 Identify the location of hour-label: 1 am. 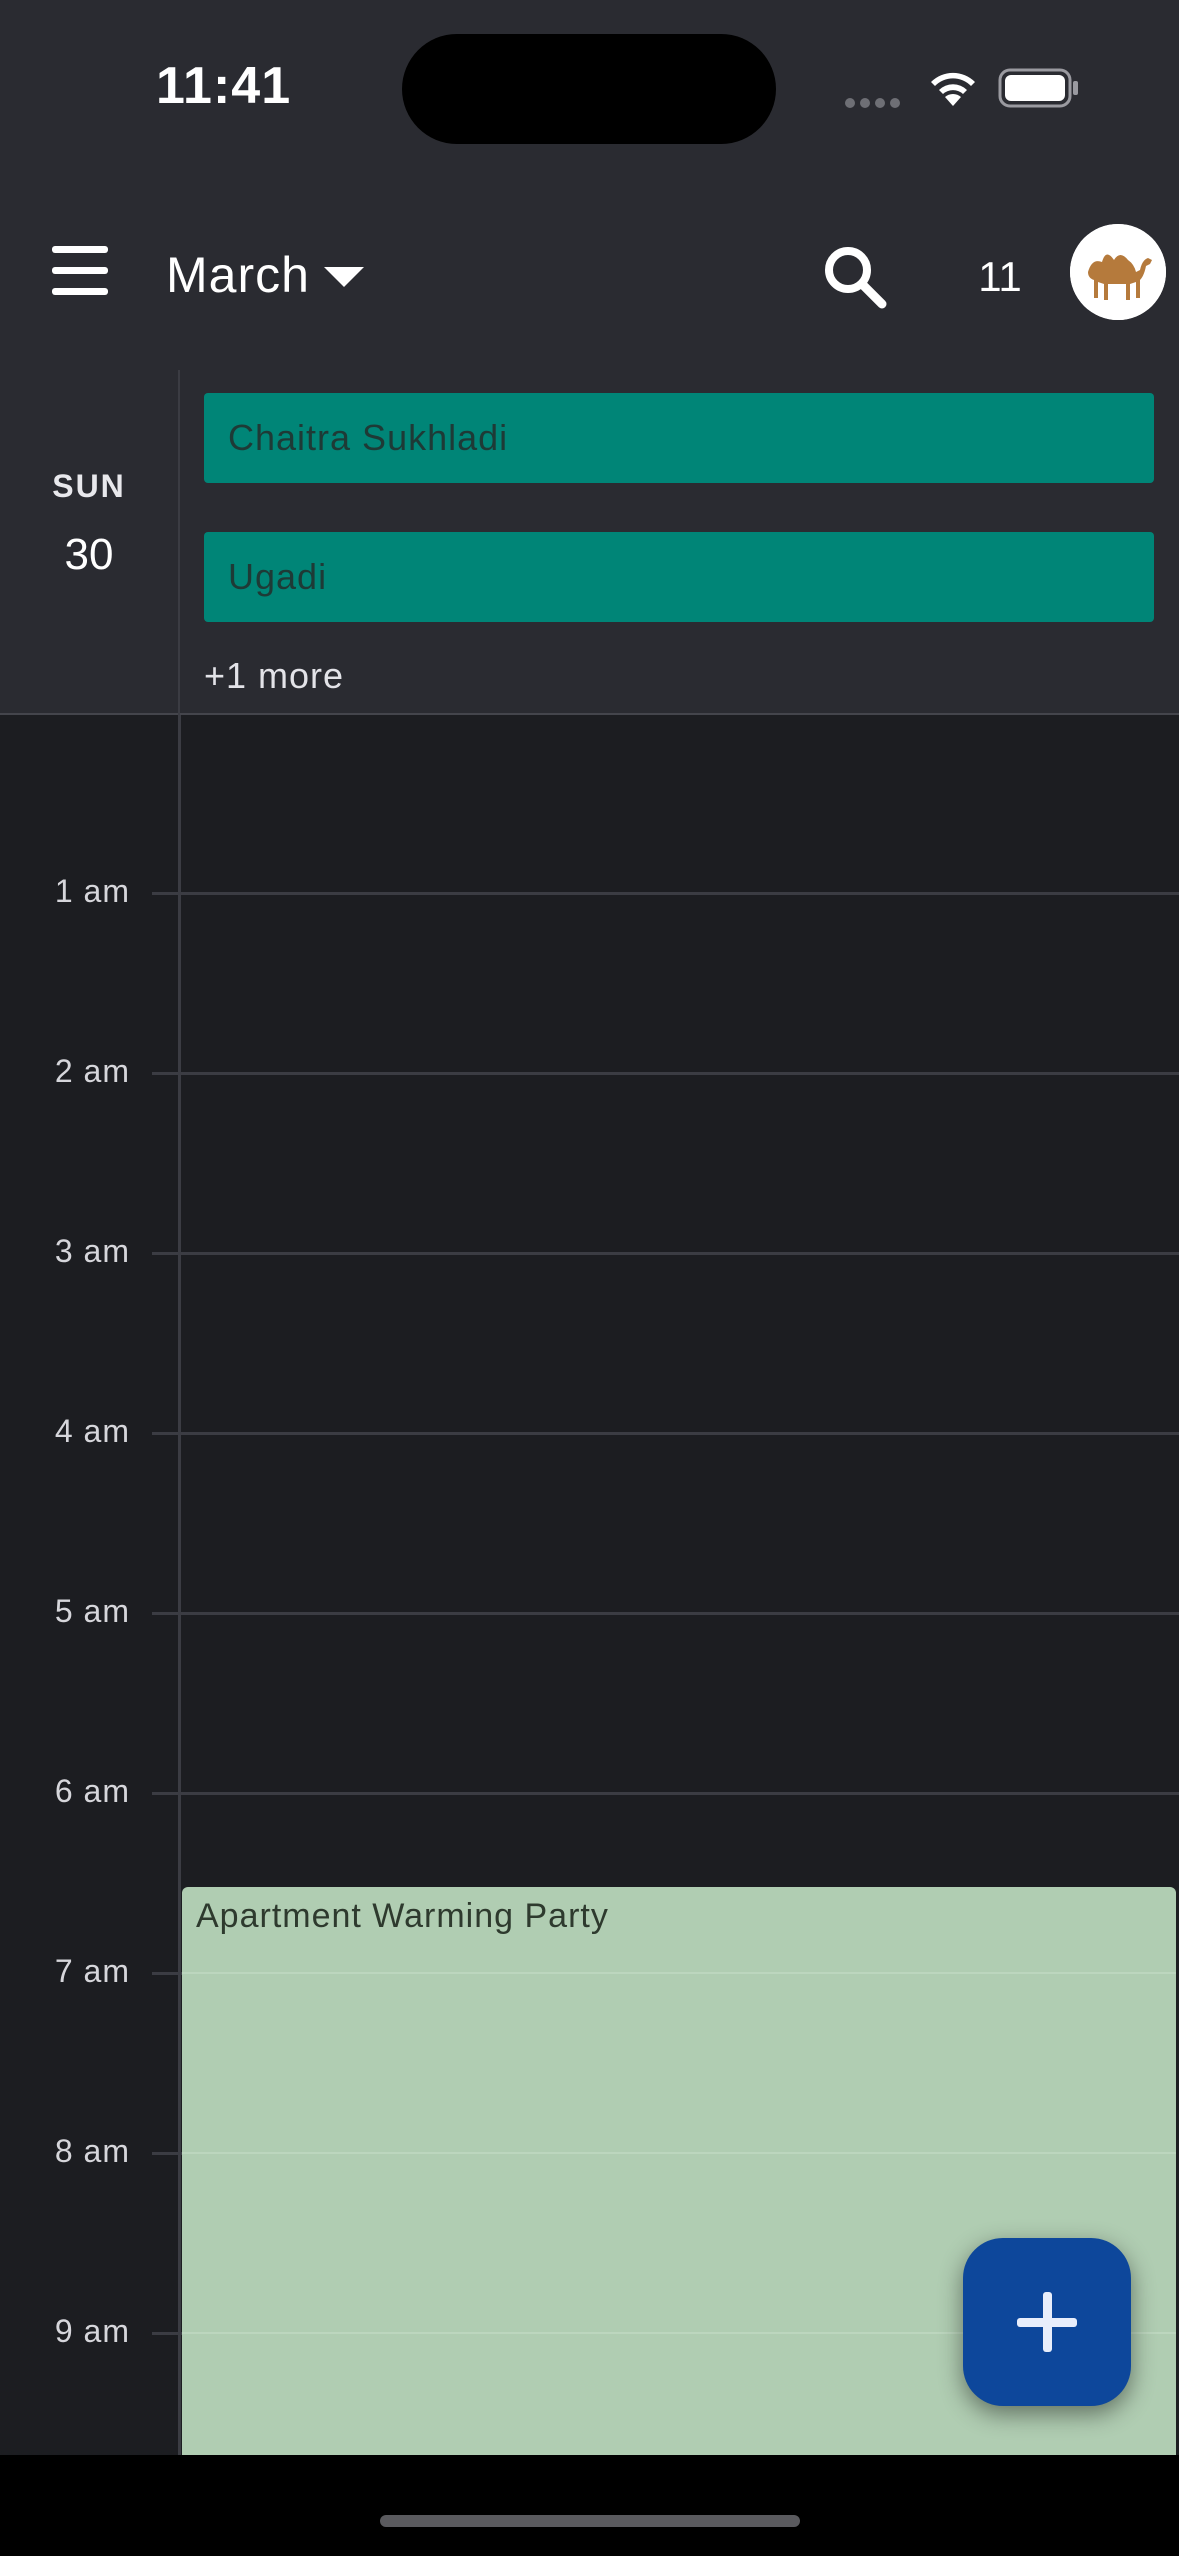
(92, 891).